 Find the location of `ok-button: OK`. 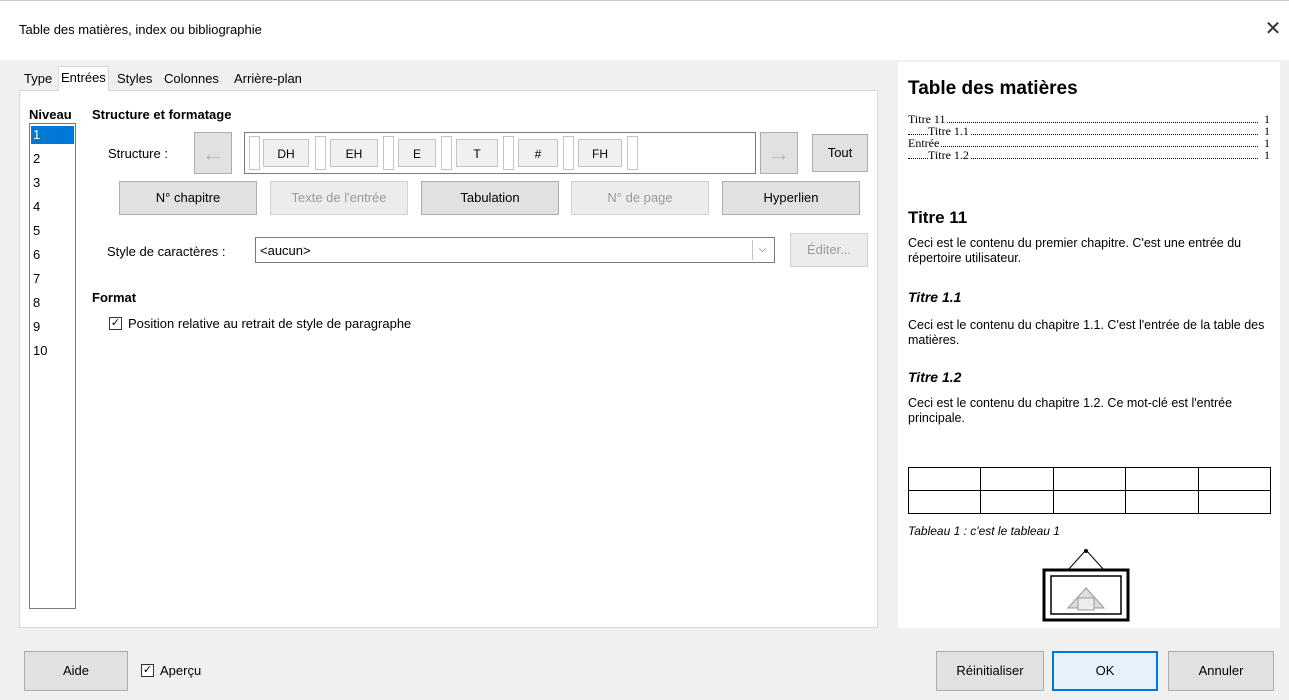

ok-button: OK is located at coordinates (1105, 671).